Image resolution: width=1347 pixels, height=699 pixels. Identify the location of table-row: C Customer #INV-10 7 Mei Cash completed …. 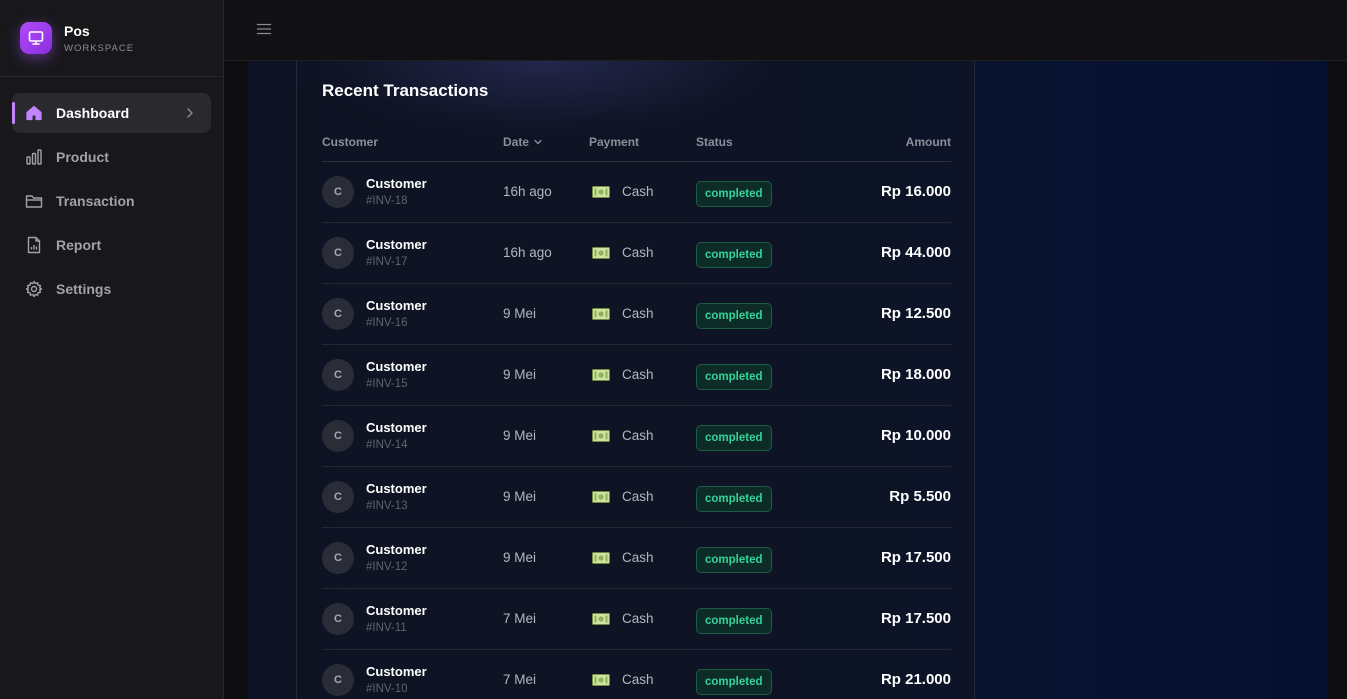
(636, 674).